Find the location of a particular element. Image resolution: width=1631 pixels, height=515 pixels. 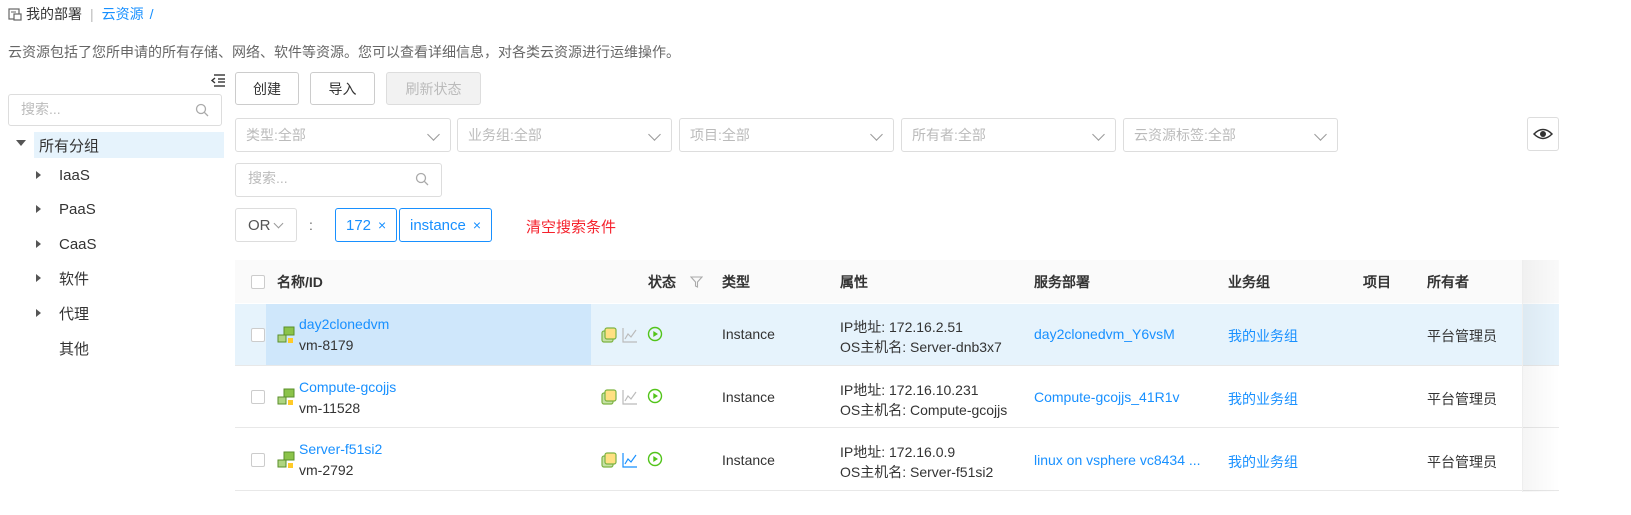

column-header-type: 类型 is located at coordinates (736, 282).